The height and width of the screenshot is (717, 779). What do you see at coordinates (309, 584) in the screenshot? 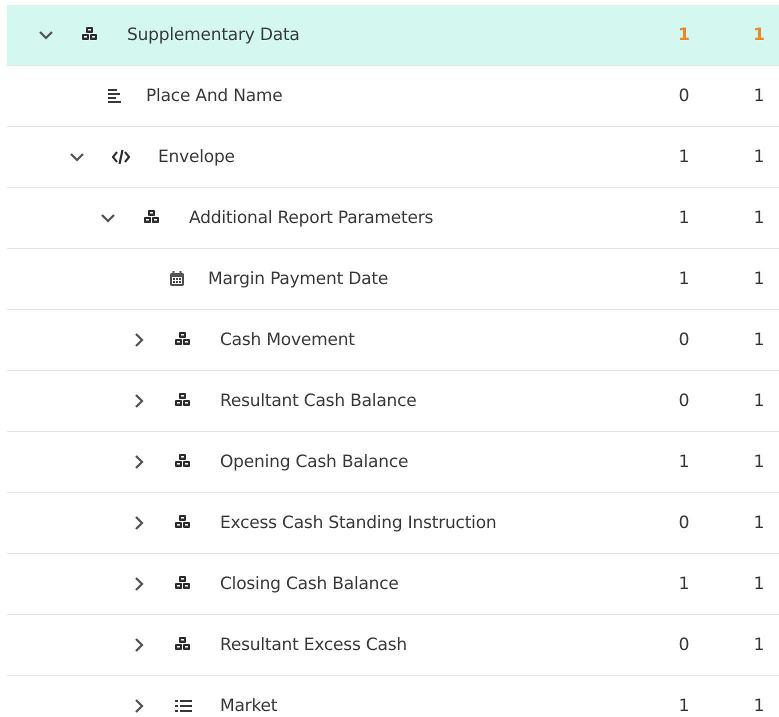
I see `node-label: Closing Cash Balance` at bounding box center [309, 584].